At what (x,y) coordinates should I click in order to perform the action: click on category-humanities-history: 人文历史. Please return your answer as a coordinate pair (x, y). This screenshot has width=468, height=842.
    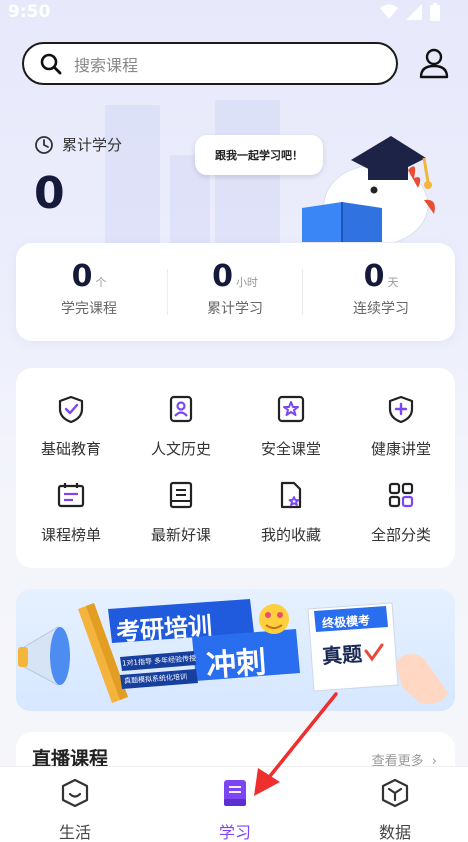
    Looking at the image, I should click on (181, 426).